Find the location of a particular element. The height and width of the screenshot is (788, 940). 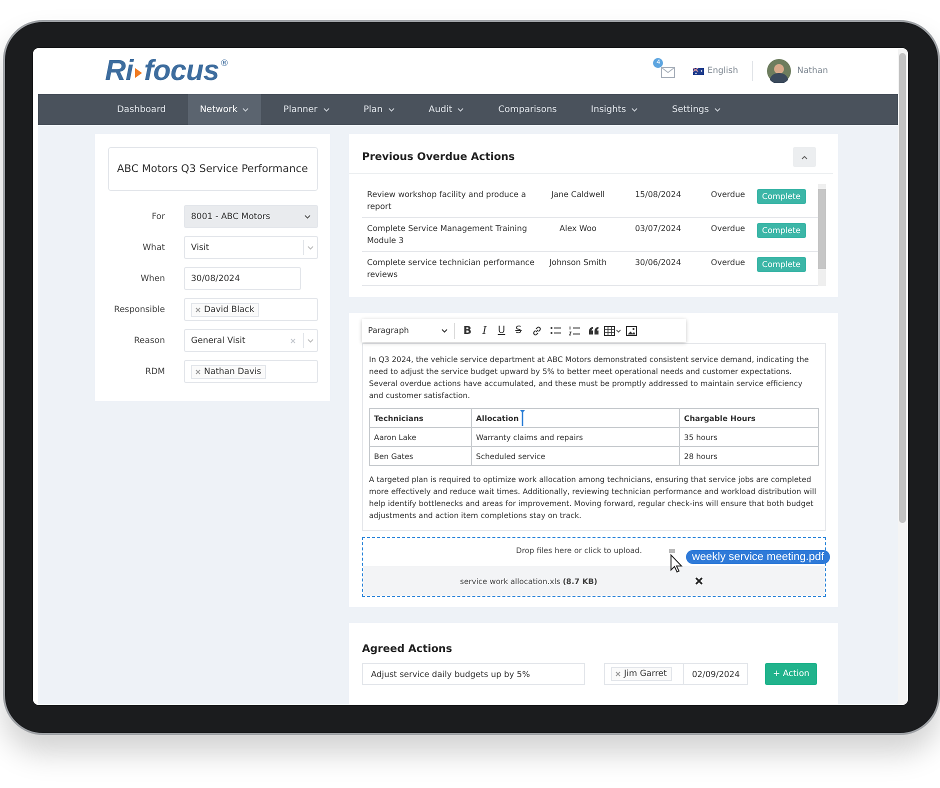

logo-text: focus is located at coordinates (181, 71).